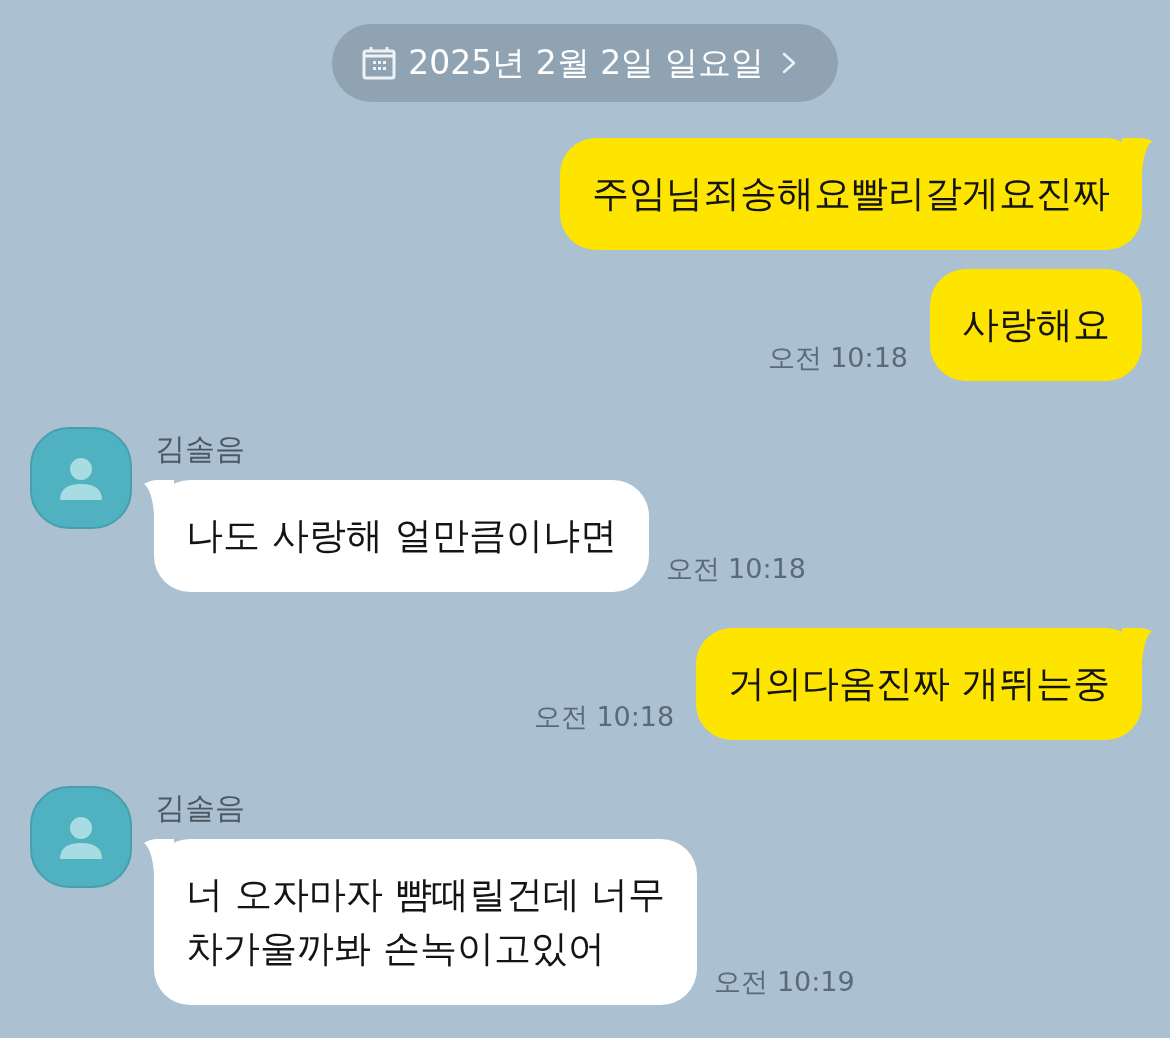  I want to click on chevron-right-icon, so click(788, 63).